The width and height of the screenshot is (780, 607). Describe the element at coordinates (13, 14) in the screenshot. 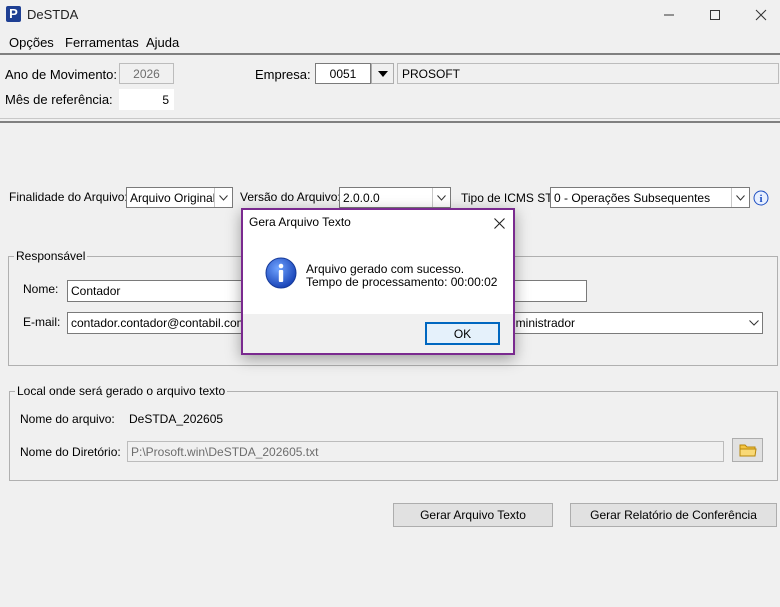

I see `app-logo-icon: P` at that location.